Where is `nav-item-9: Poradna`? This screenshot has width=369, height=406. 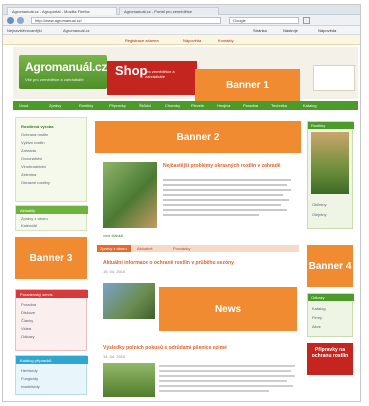
nav-item-9: Poradna is located at coordinates (250, 105).